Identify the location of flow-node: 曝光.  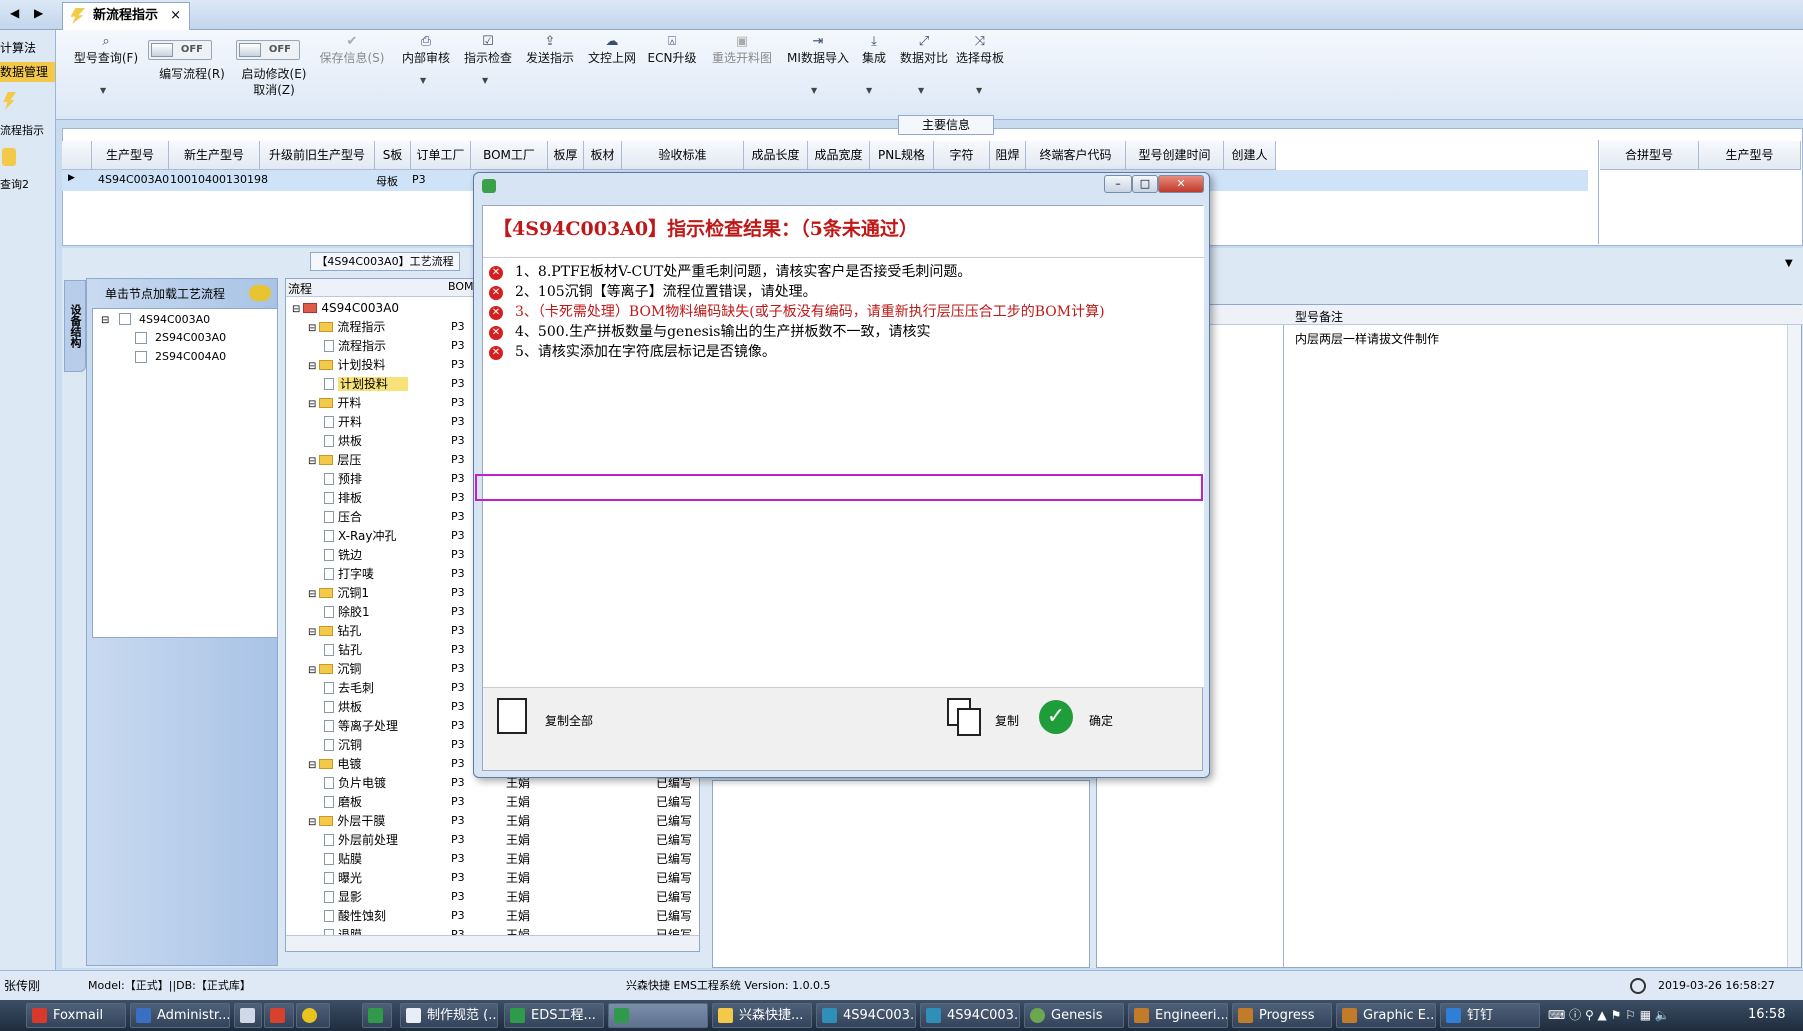
(343, 878).